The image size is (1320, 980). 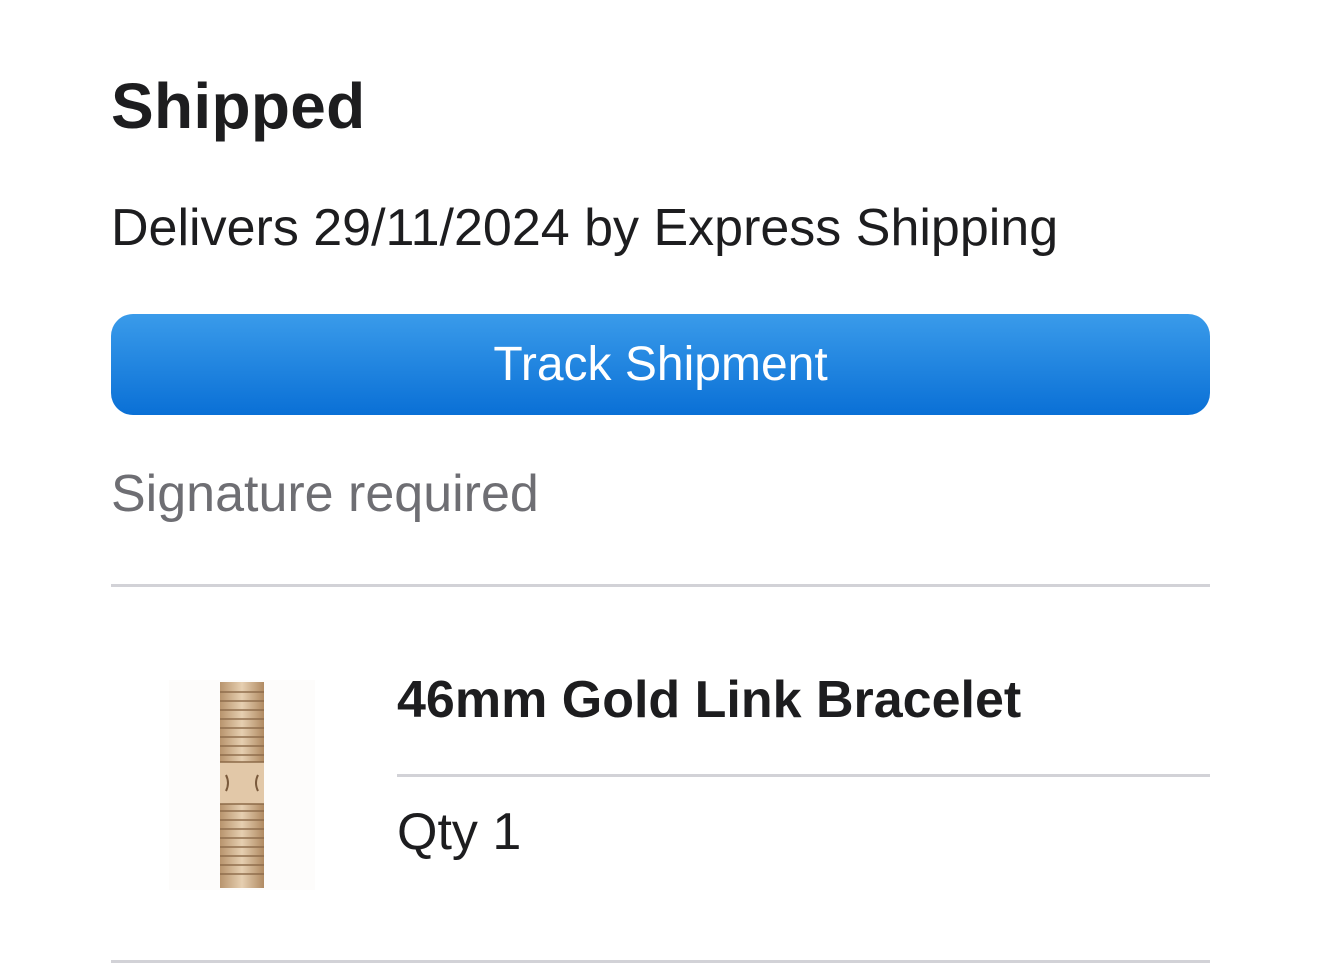 I want to click on delivery-estimate: Delivers 29/11/2024 by Express Shipping, so click(x=585, y=228).